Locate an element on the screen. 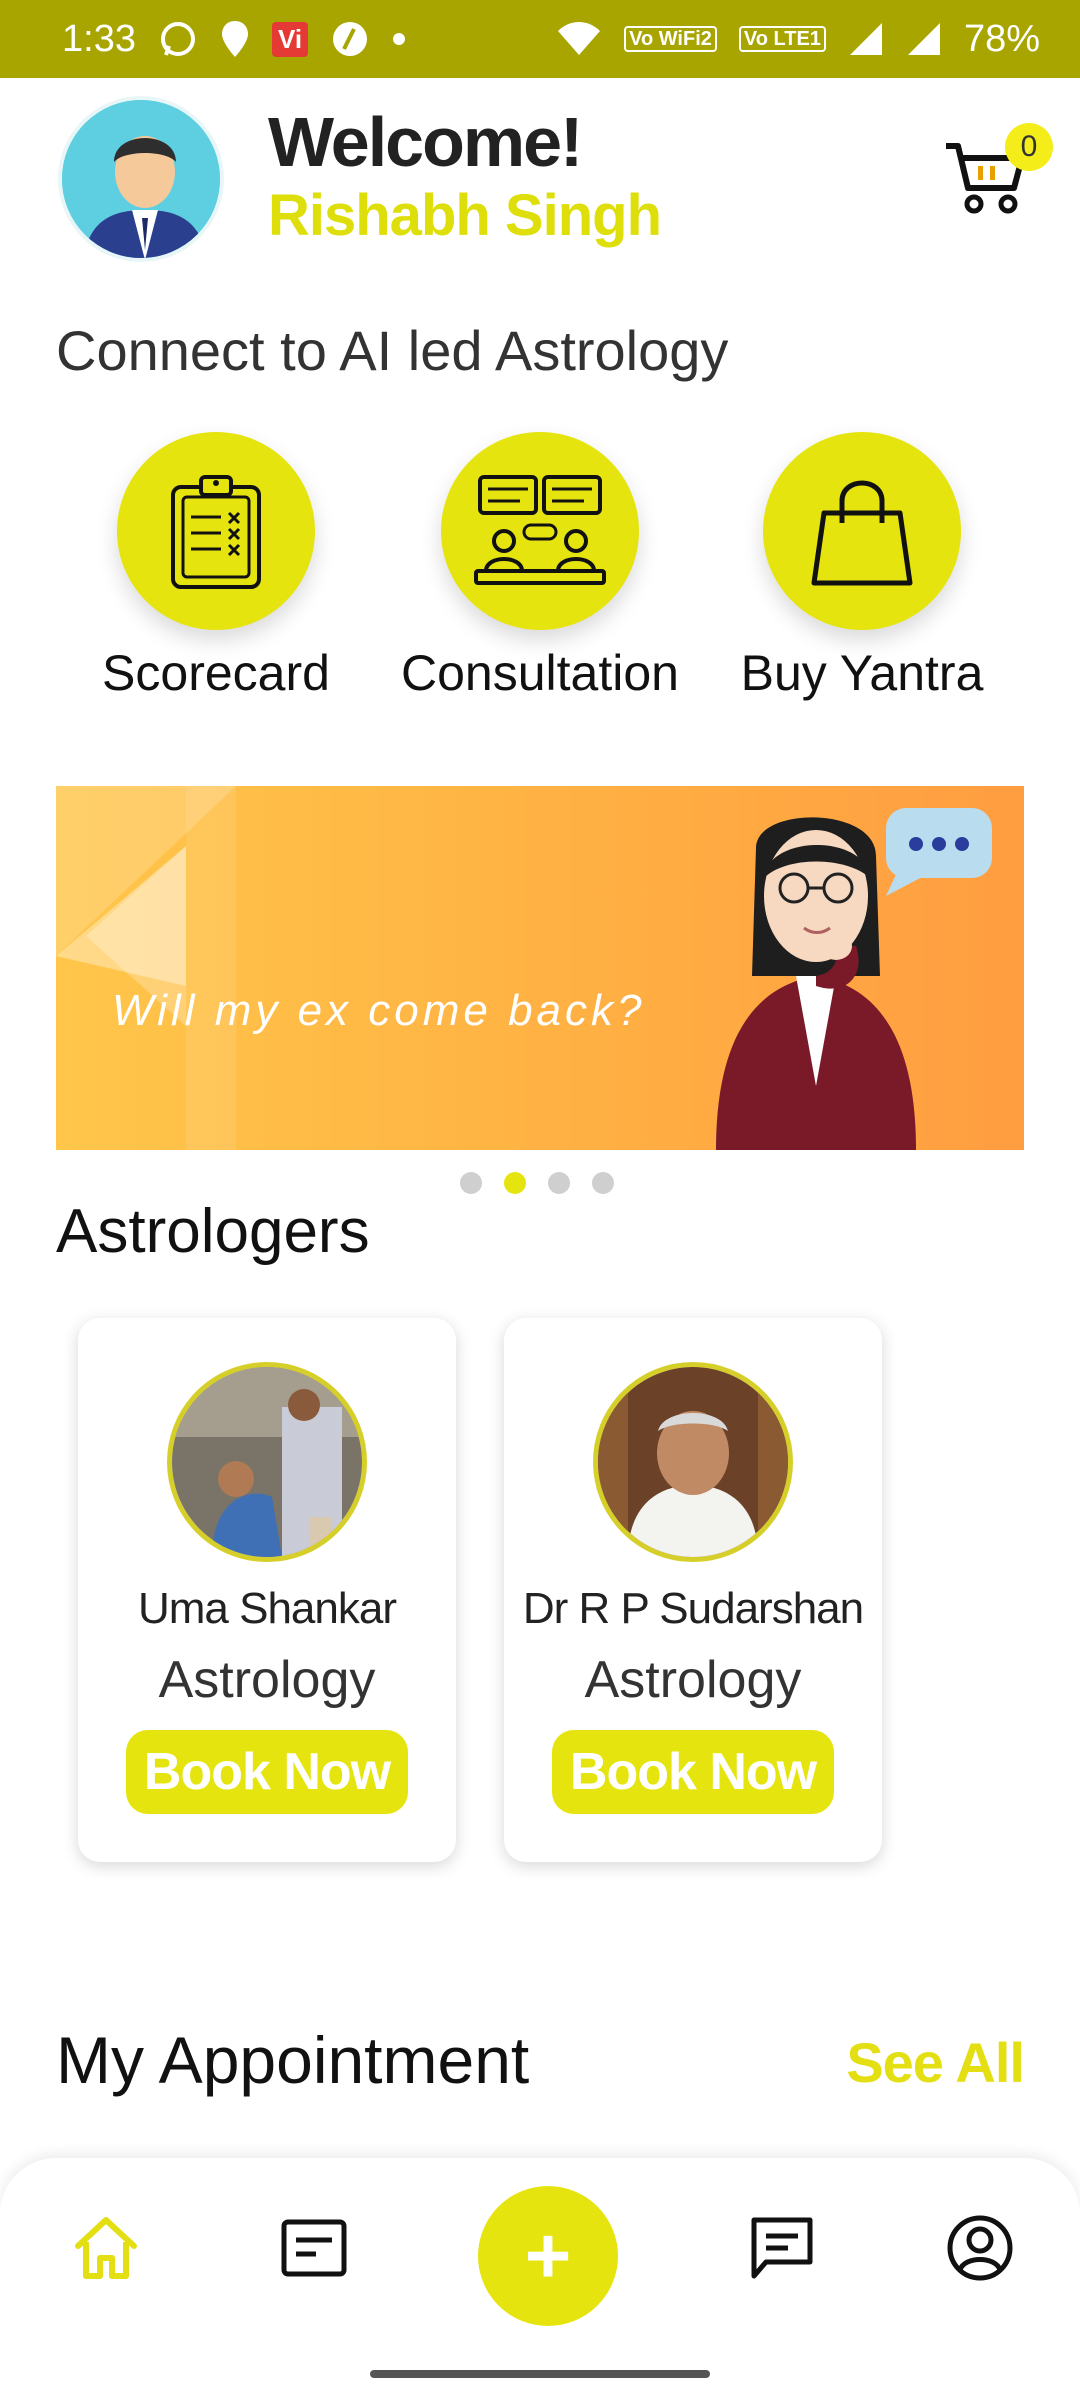 The width and height of the screenshot is (1080, 2400). consultation-icon is located at coordinates (540, 530).